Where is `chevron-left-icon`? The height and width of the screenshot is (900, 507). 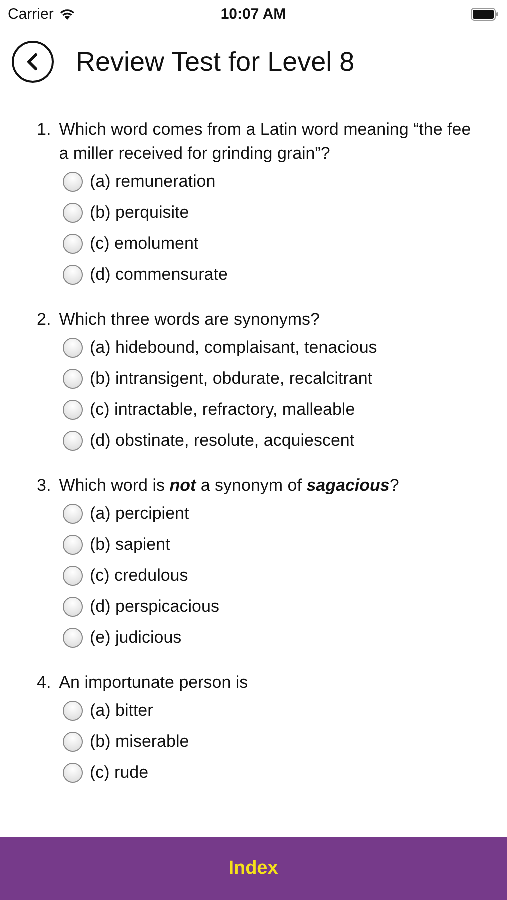
chevron-left-icon is located at coordinates (33, 62).